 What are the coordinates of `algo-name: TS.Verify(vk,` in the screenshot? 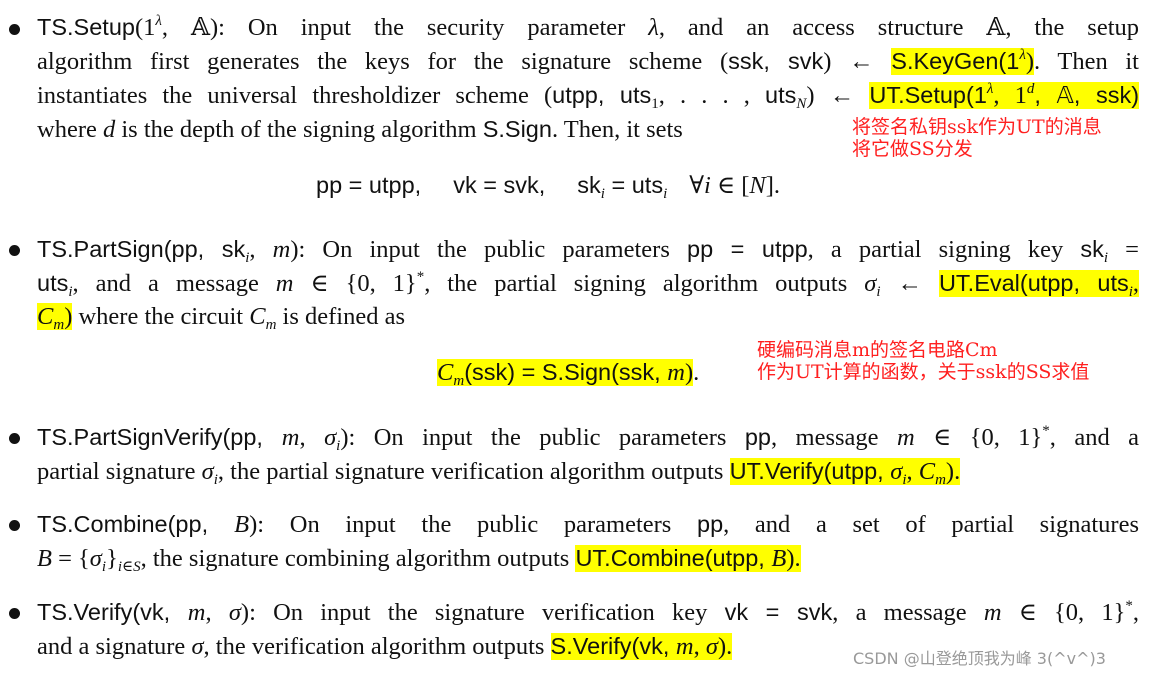 It's located at (112, 612).